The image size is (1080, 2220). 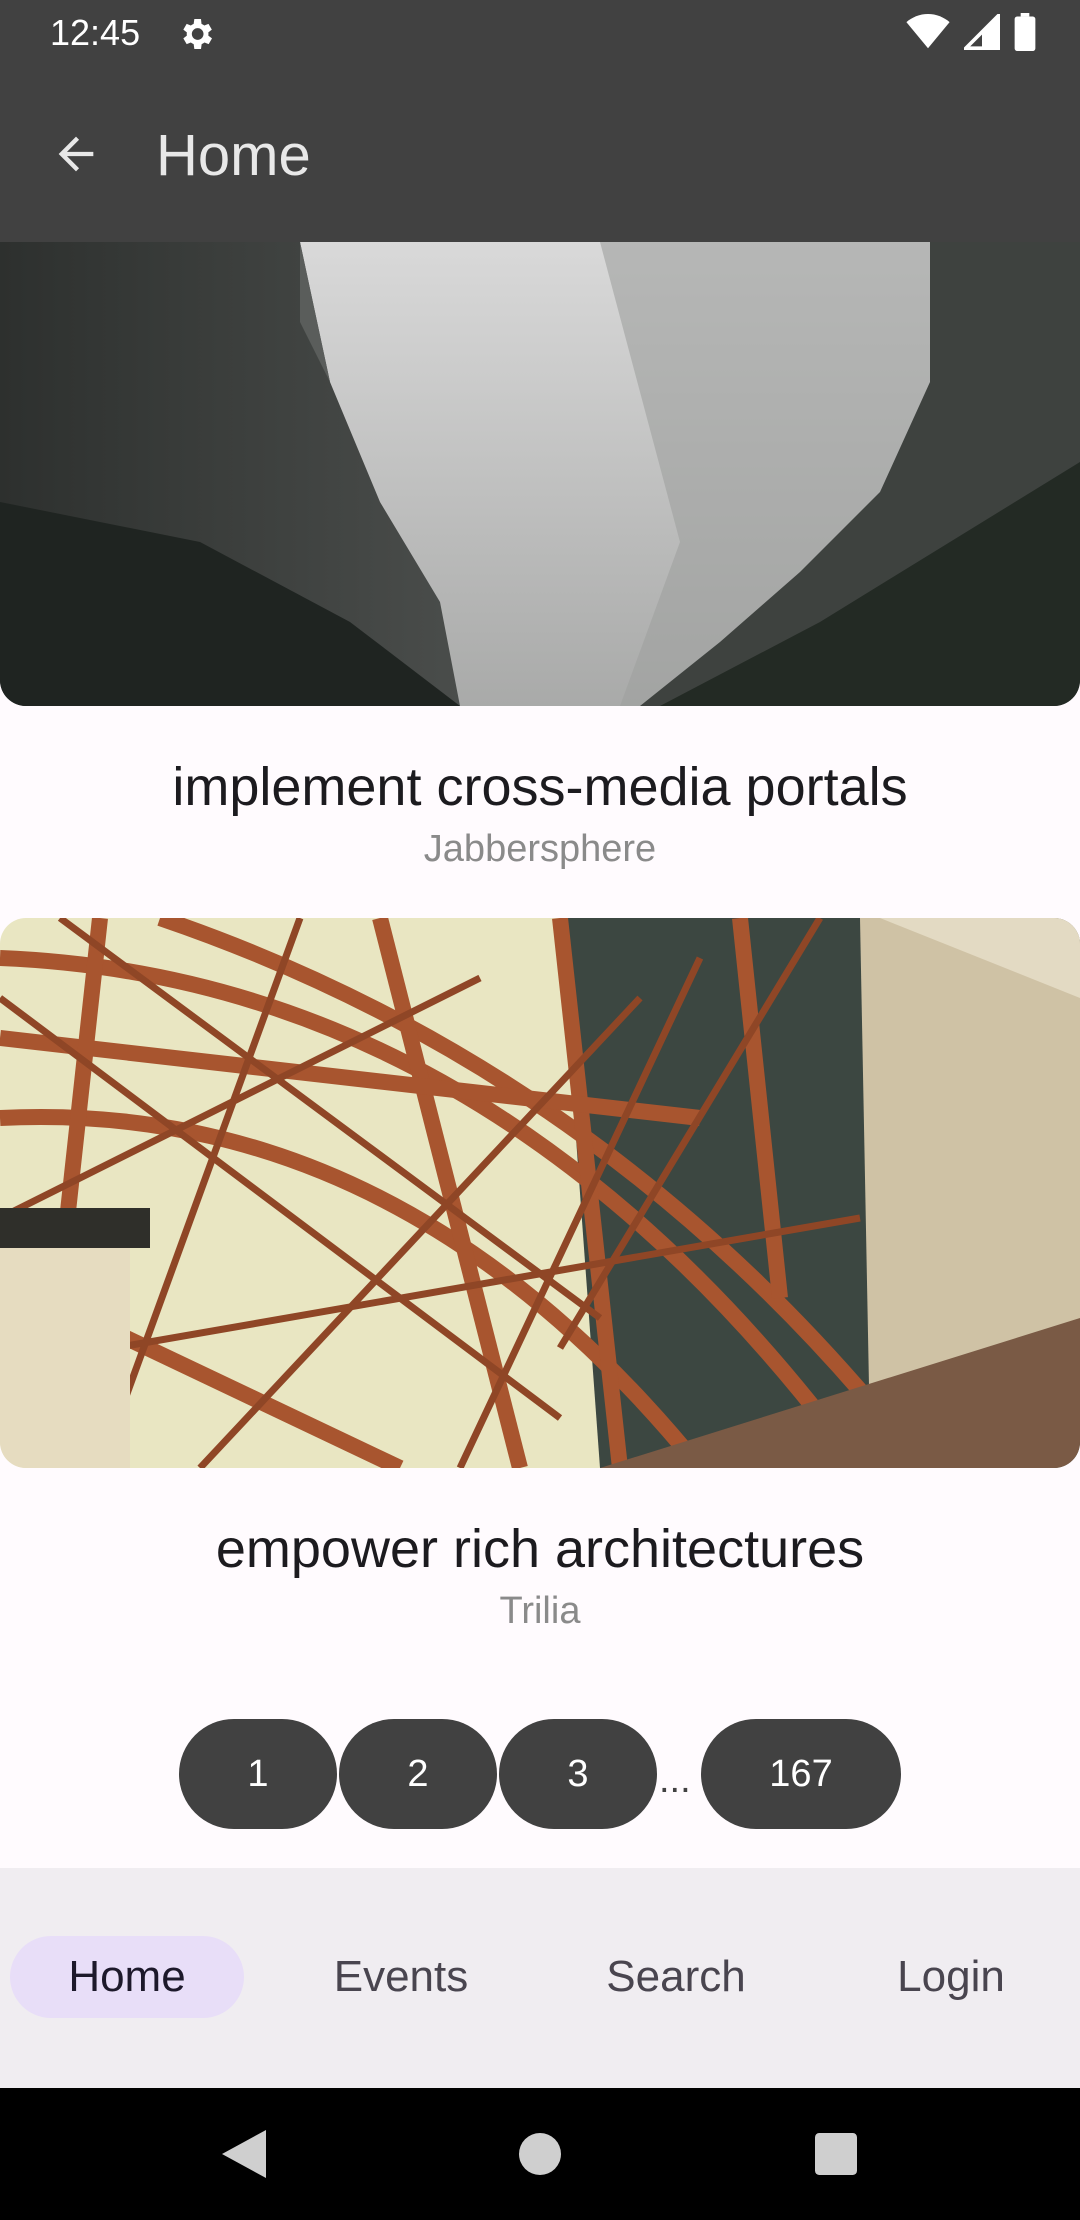 I want to click on top-bar: 12:45 Home, so click(x=540, y=121).